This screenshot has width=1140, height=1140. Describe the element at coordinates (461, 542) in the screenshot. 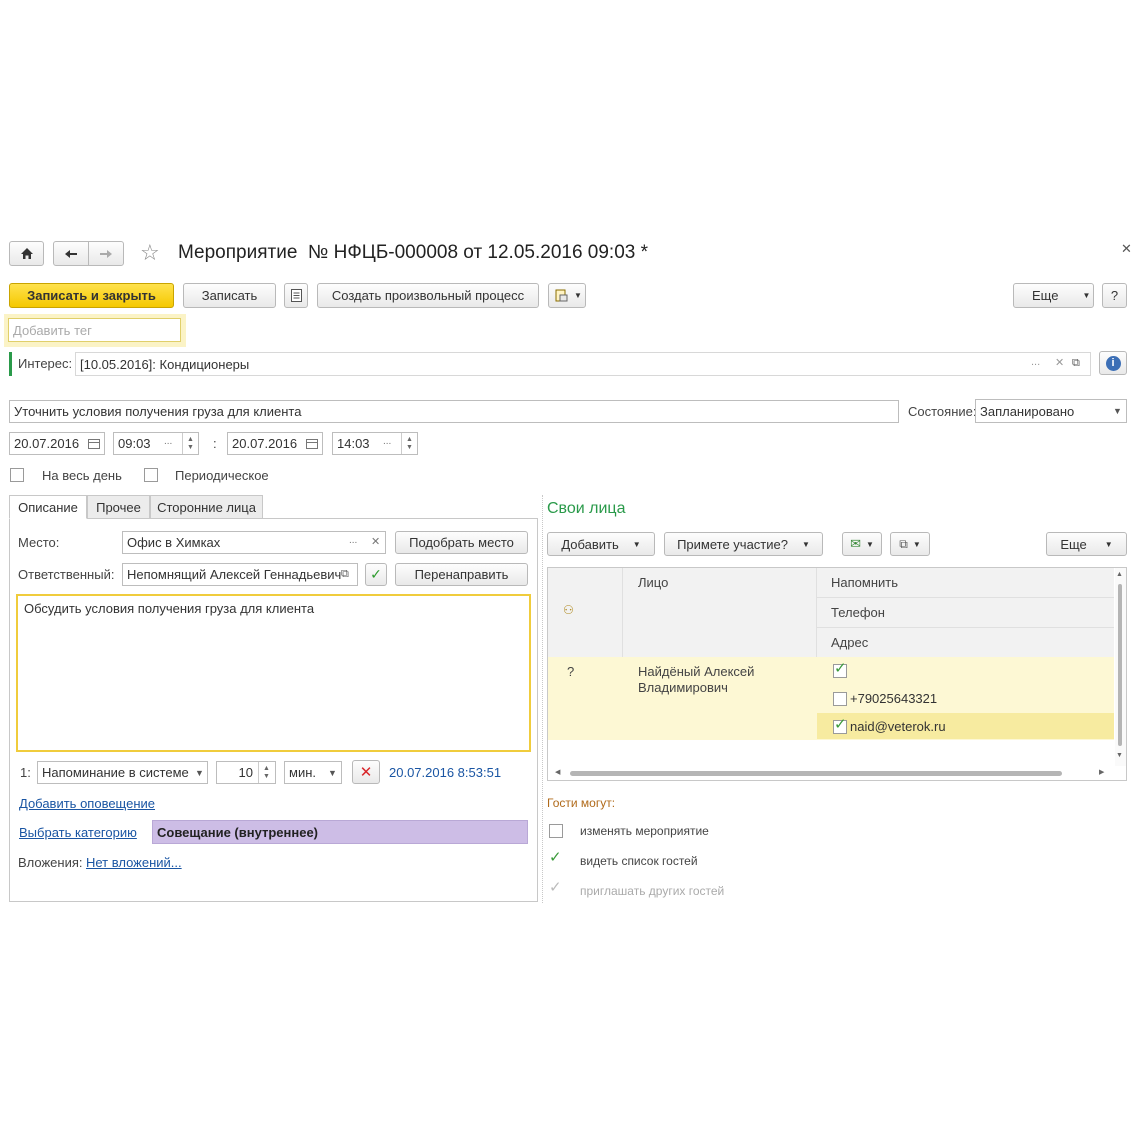

I see `pick-place-button: Подобрать место` at that location.